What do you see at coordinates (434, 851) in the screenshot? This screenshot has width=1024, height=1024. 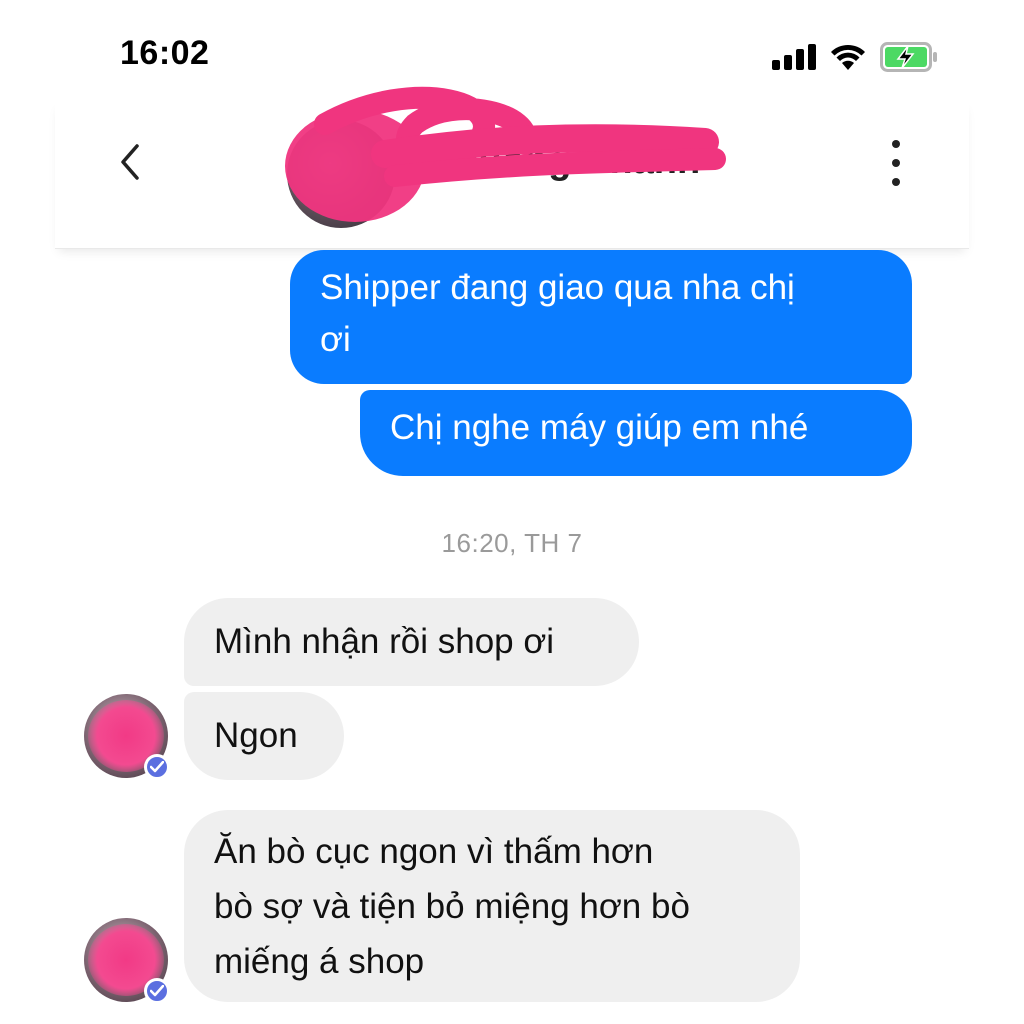 I see `message-text-line: Ăn bò cục ngon vì thấm hơn` at bounding box center [434, 851].